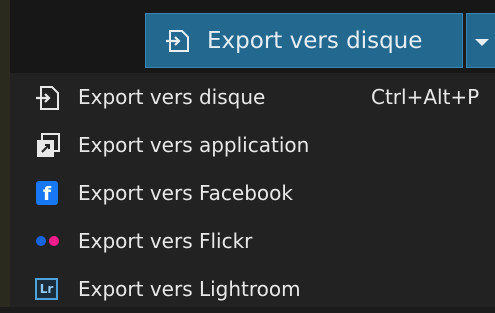 The width and height of the screenshot is (495, 313). Describe the element at coordinates (50, 145) in the screenshot. I see `export-application-icon` at that location.